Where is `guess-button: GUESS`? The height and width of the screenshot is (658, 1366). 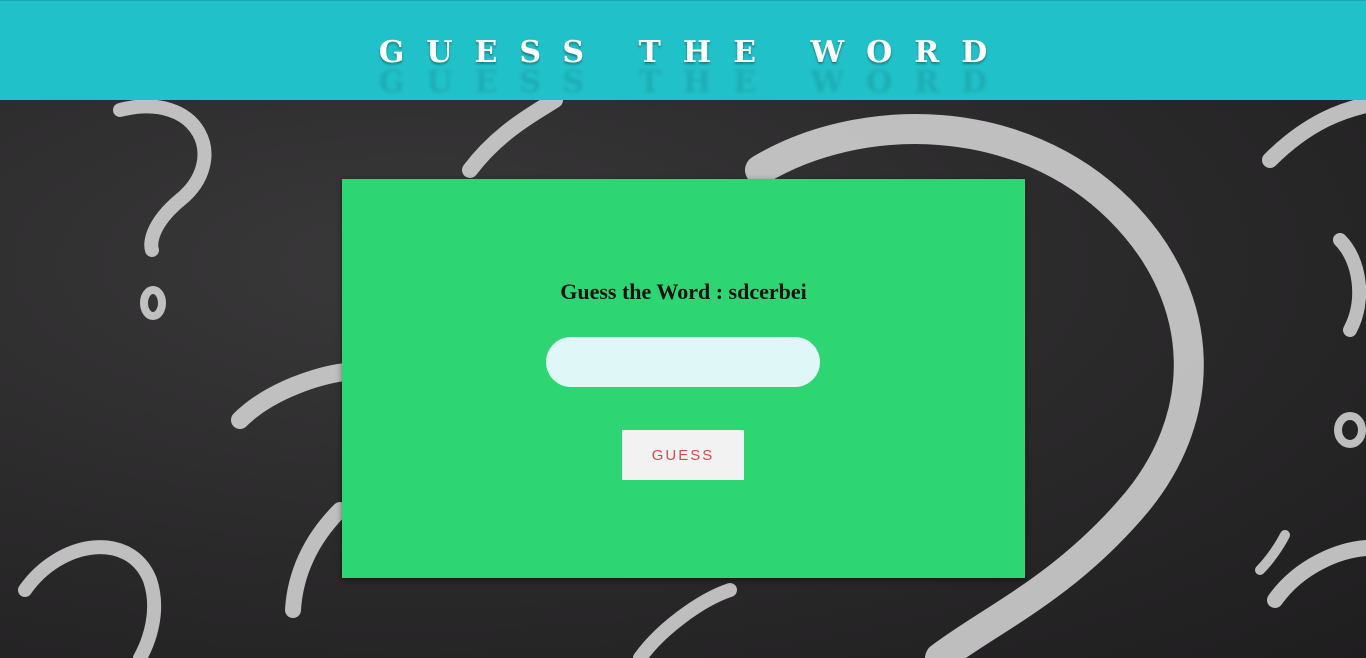 guess-button: GUESS is located at coordinates (683, 455).